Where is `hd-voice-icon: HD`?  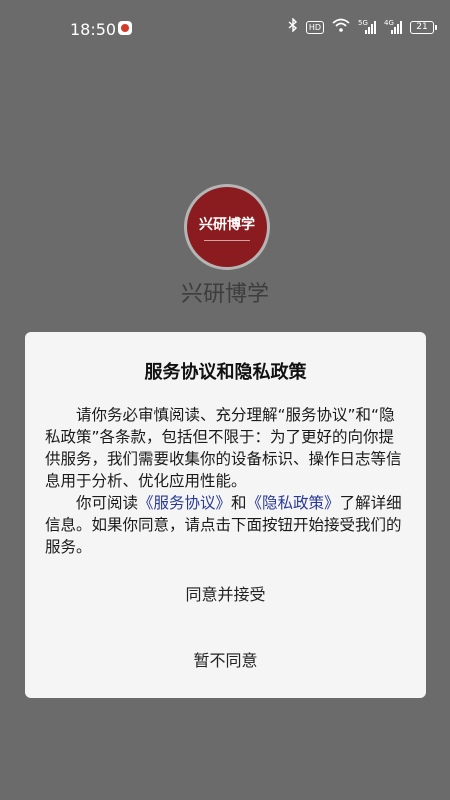 hd-voice-icon: HD is located at coordinates (314, 27).